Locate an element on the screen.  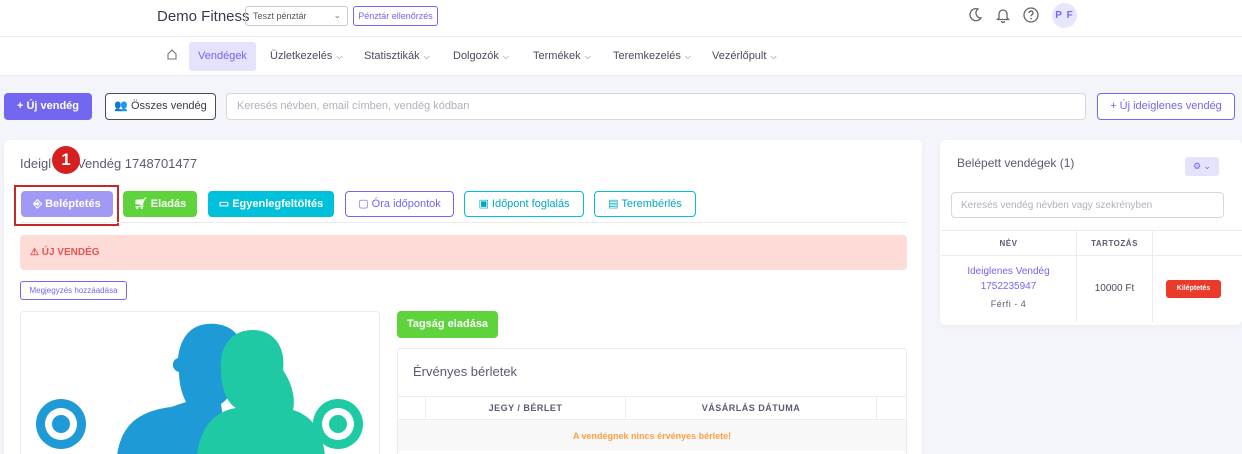
all-guests-button: 👥 Összes vendég is located at coordinates (160, 106).